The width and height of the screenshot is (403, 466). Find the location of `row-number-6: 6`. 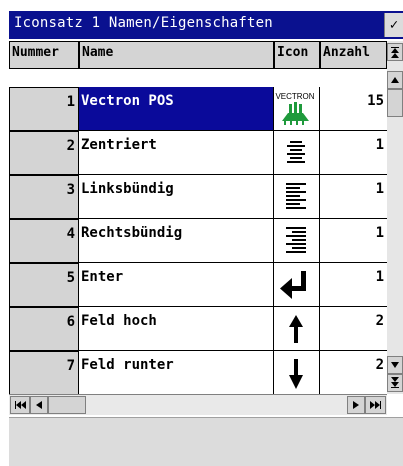

row-number-6: 6 is located at coordinates (44, 329).